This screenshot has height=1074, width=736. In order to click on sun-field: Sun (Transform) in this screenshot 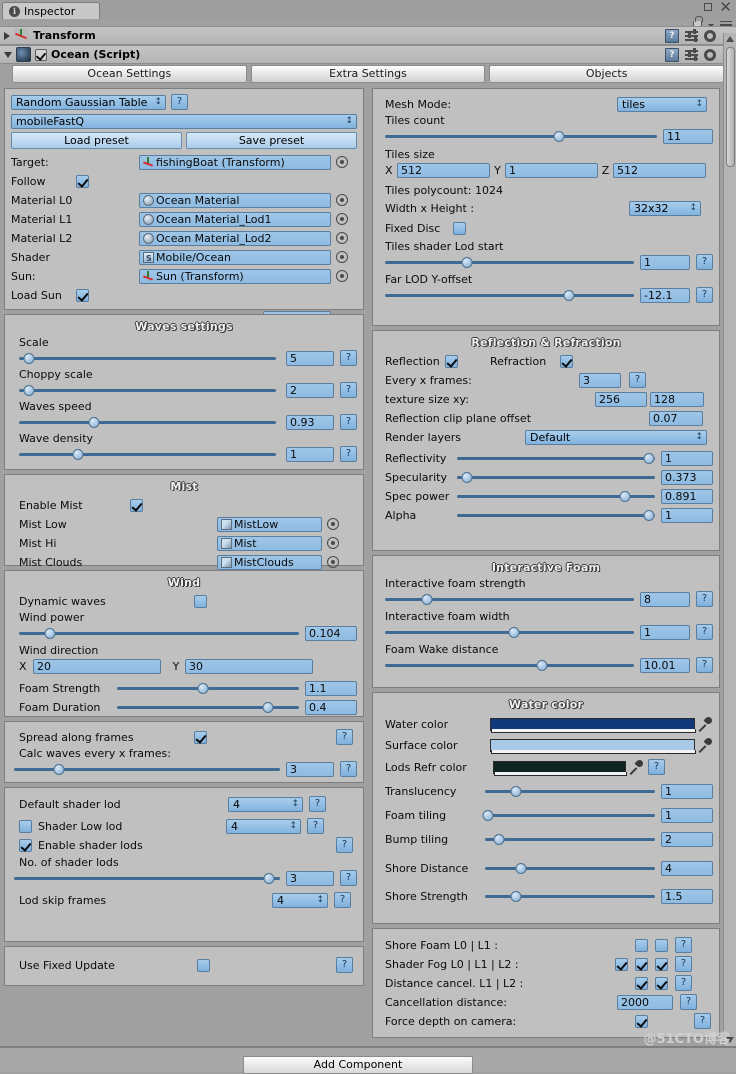, I will do `click(235, 276)`.